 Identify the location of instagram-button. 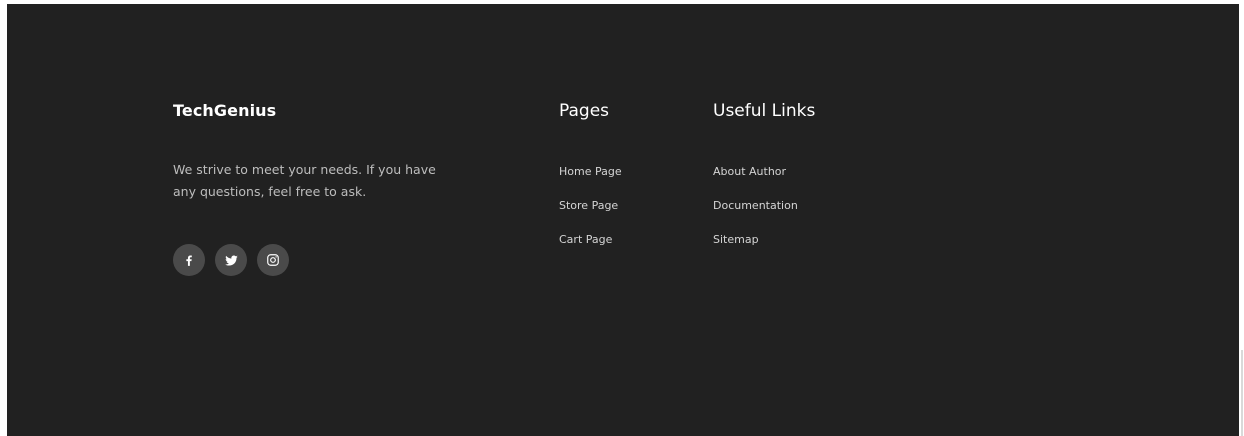
(273, 260).